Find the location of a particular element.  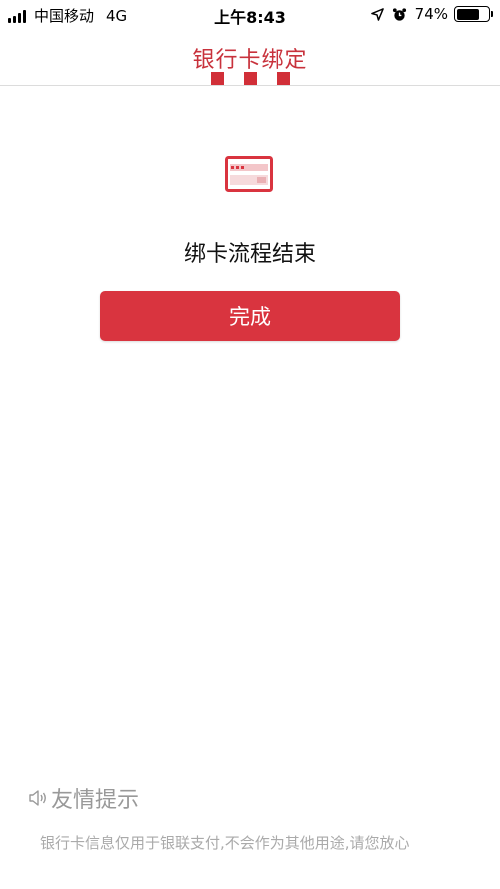

battery-icon is located at coordinates (473, 14).